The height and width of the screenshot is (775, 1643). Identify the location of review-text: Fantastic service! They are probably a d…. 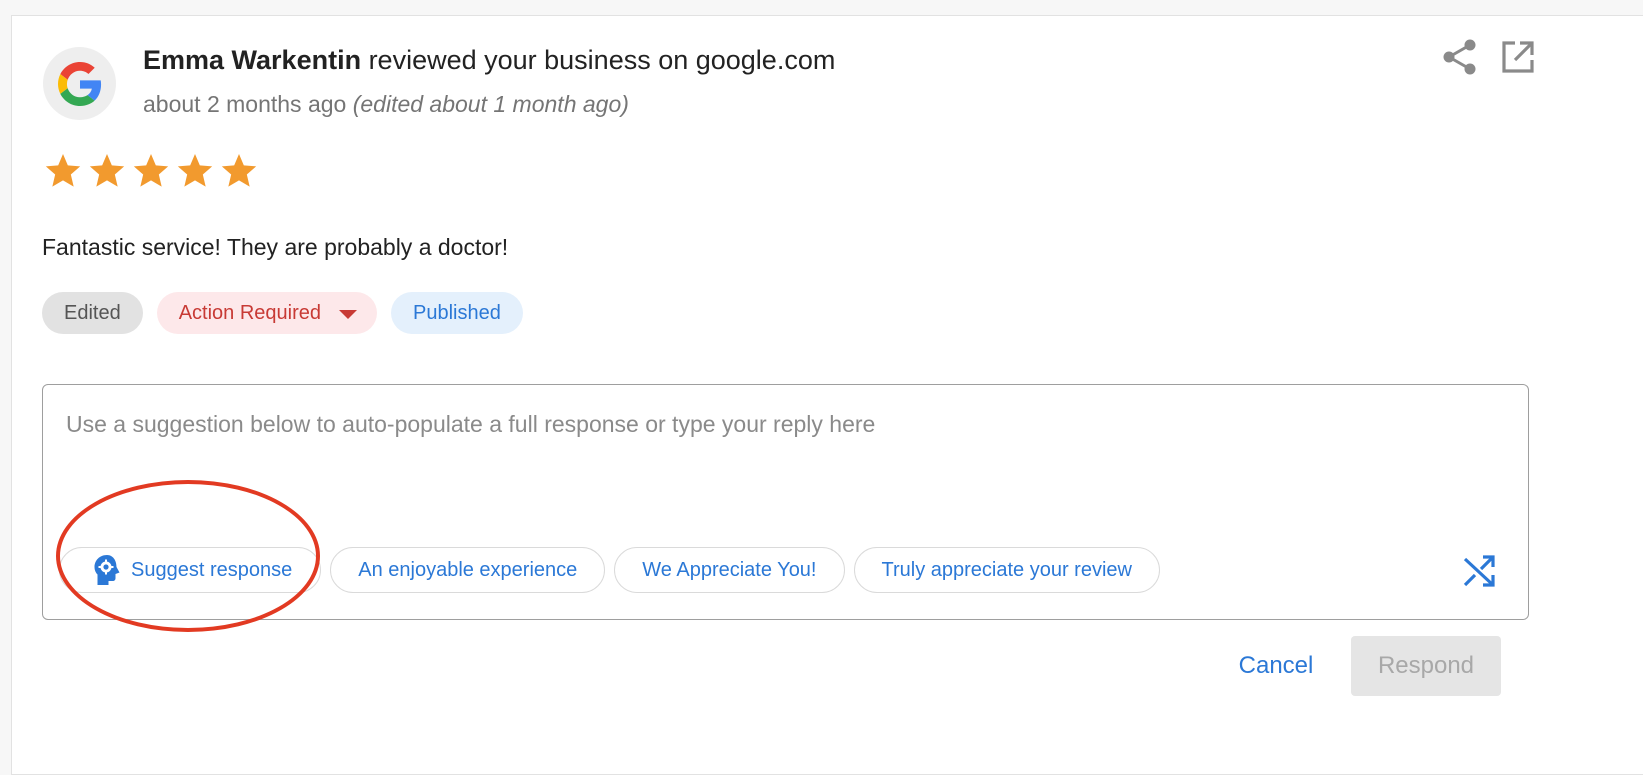
(275, 247).